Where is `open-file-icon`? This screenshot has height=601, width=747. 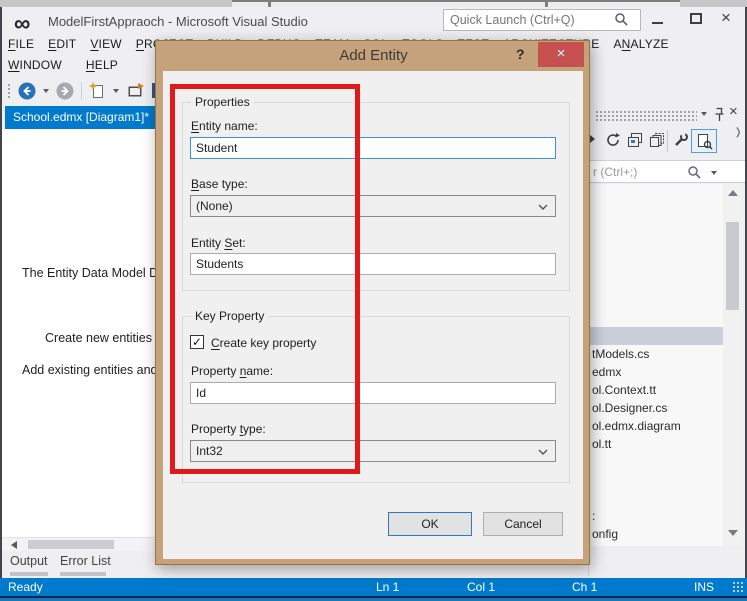
open-file-icon is located at coordinates (135, 90).